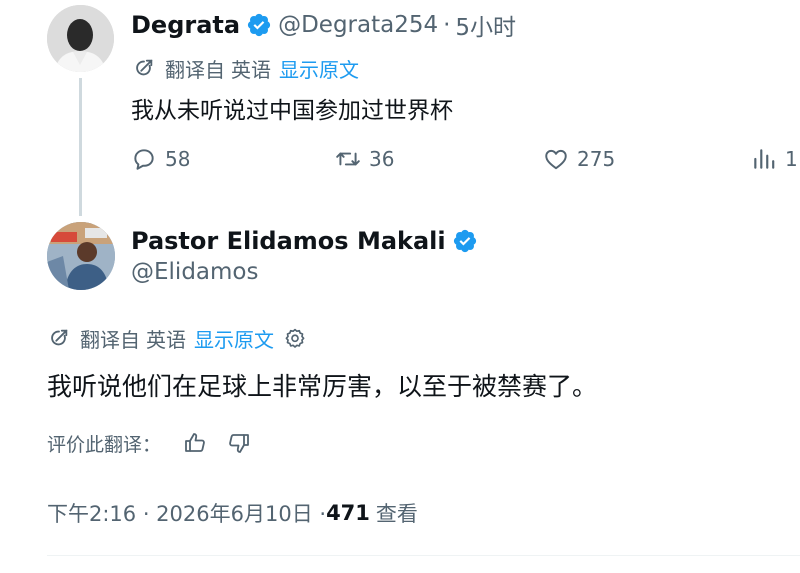 Image resolution: width=800 pixels, height=573 pixels. I want to click on rate-translation-label: 评价此翻译：, so click(104, 444).